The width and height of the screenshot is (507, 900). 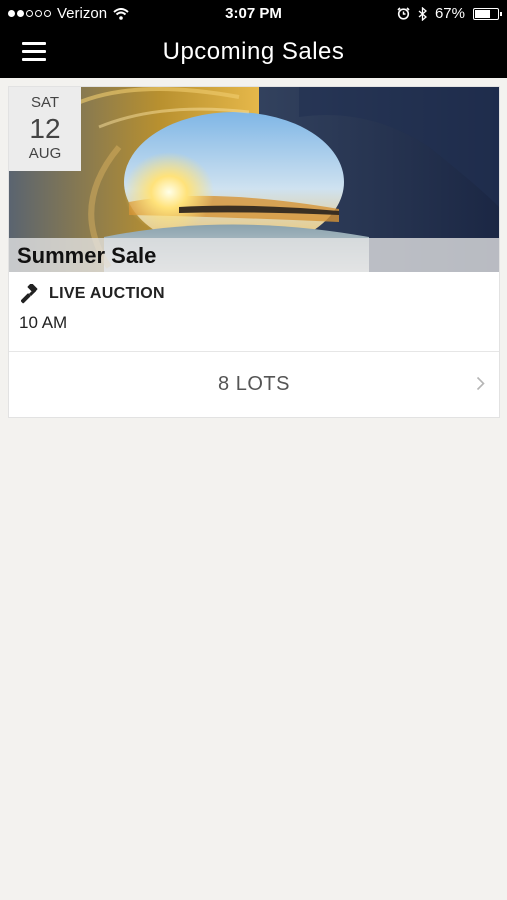 I want to click on sale-time: 10 AM, so click(x=43, y=322).